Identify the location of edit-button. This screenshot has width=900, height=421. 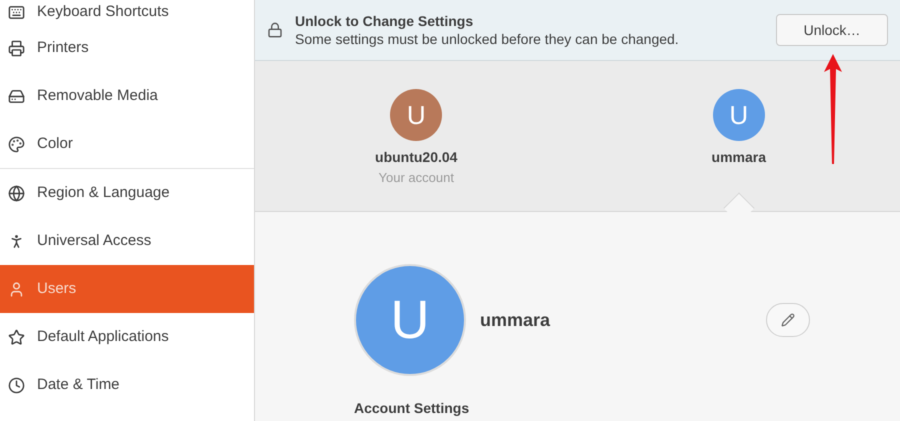
(788, 320).